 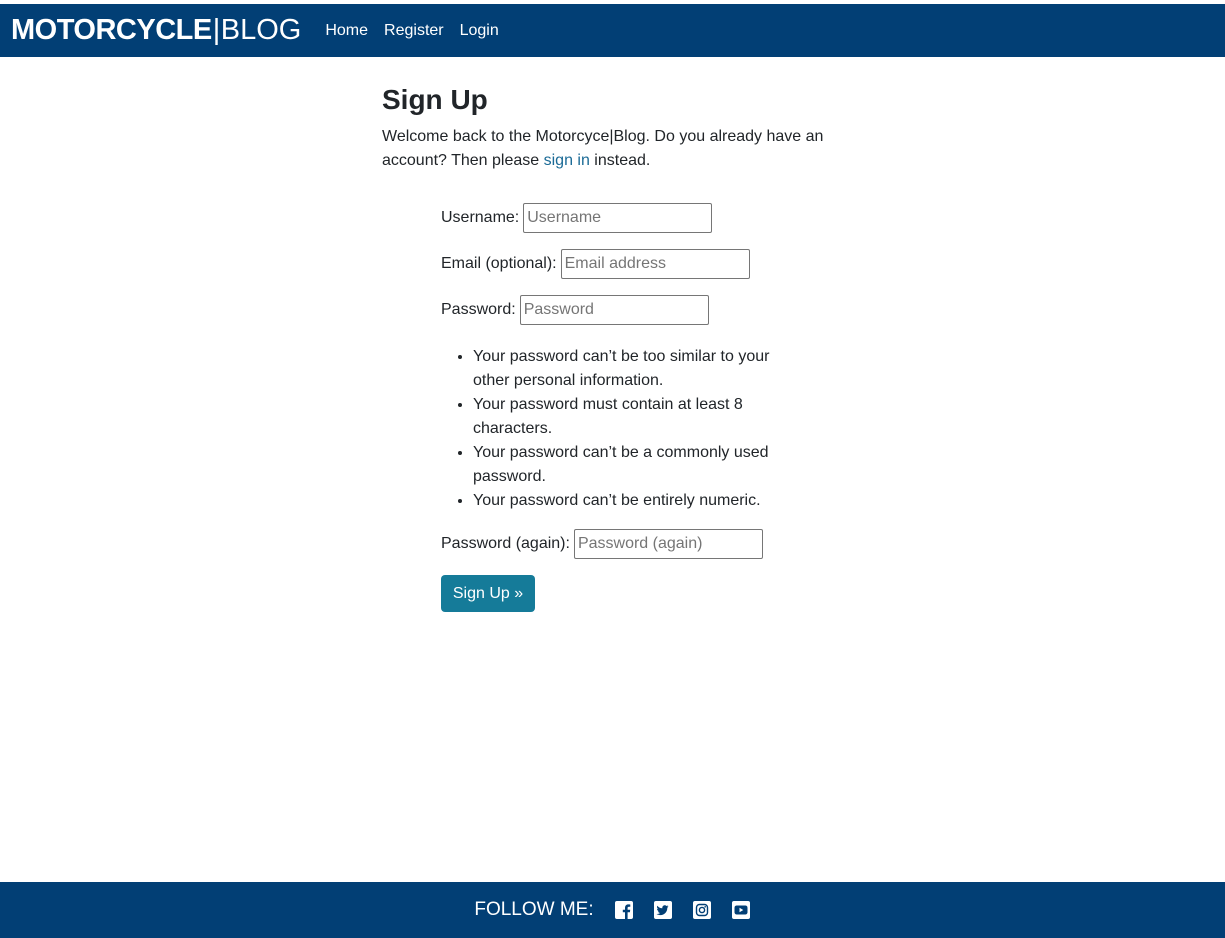 What do you see at coordinates (663, 910) in the screenshot?
I see `twitter-icon` at bounding box center [663, 910].